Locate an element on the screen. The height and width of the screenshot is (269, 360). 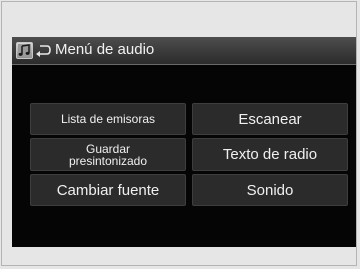
change-source-label: Cambiar fuente is located at coordinates (108, 190).